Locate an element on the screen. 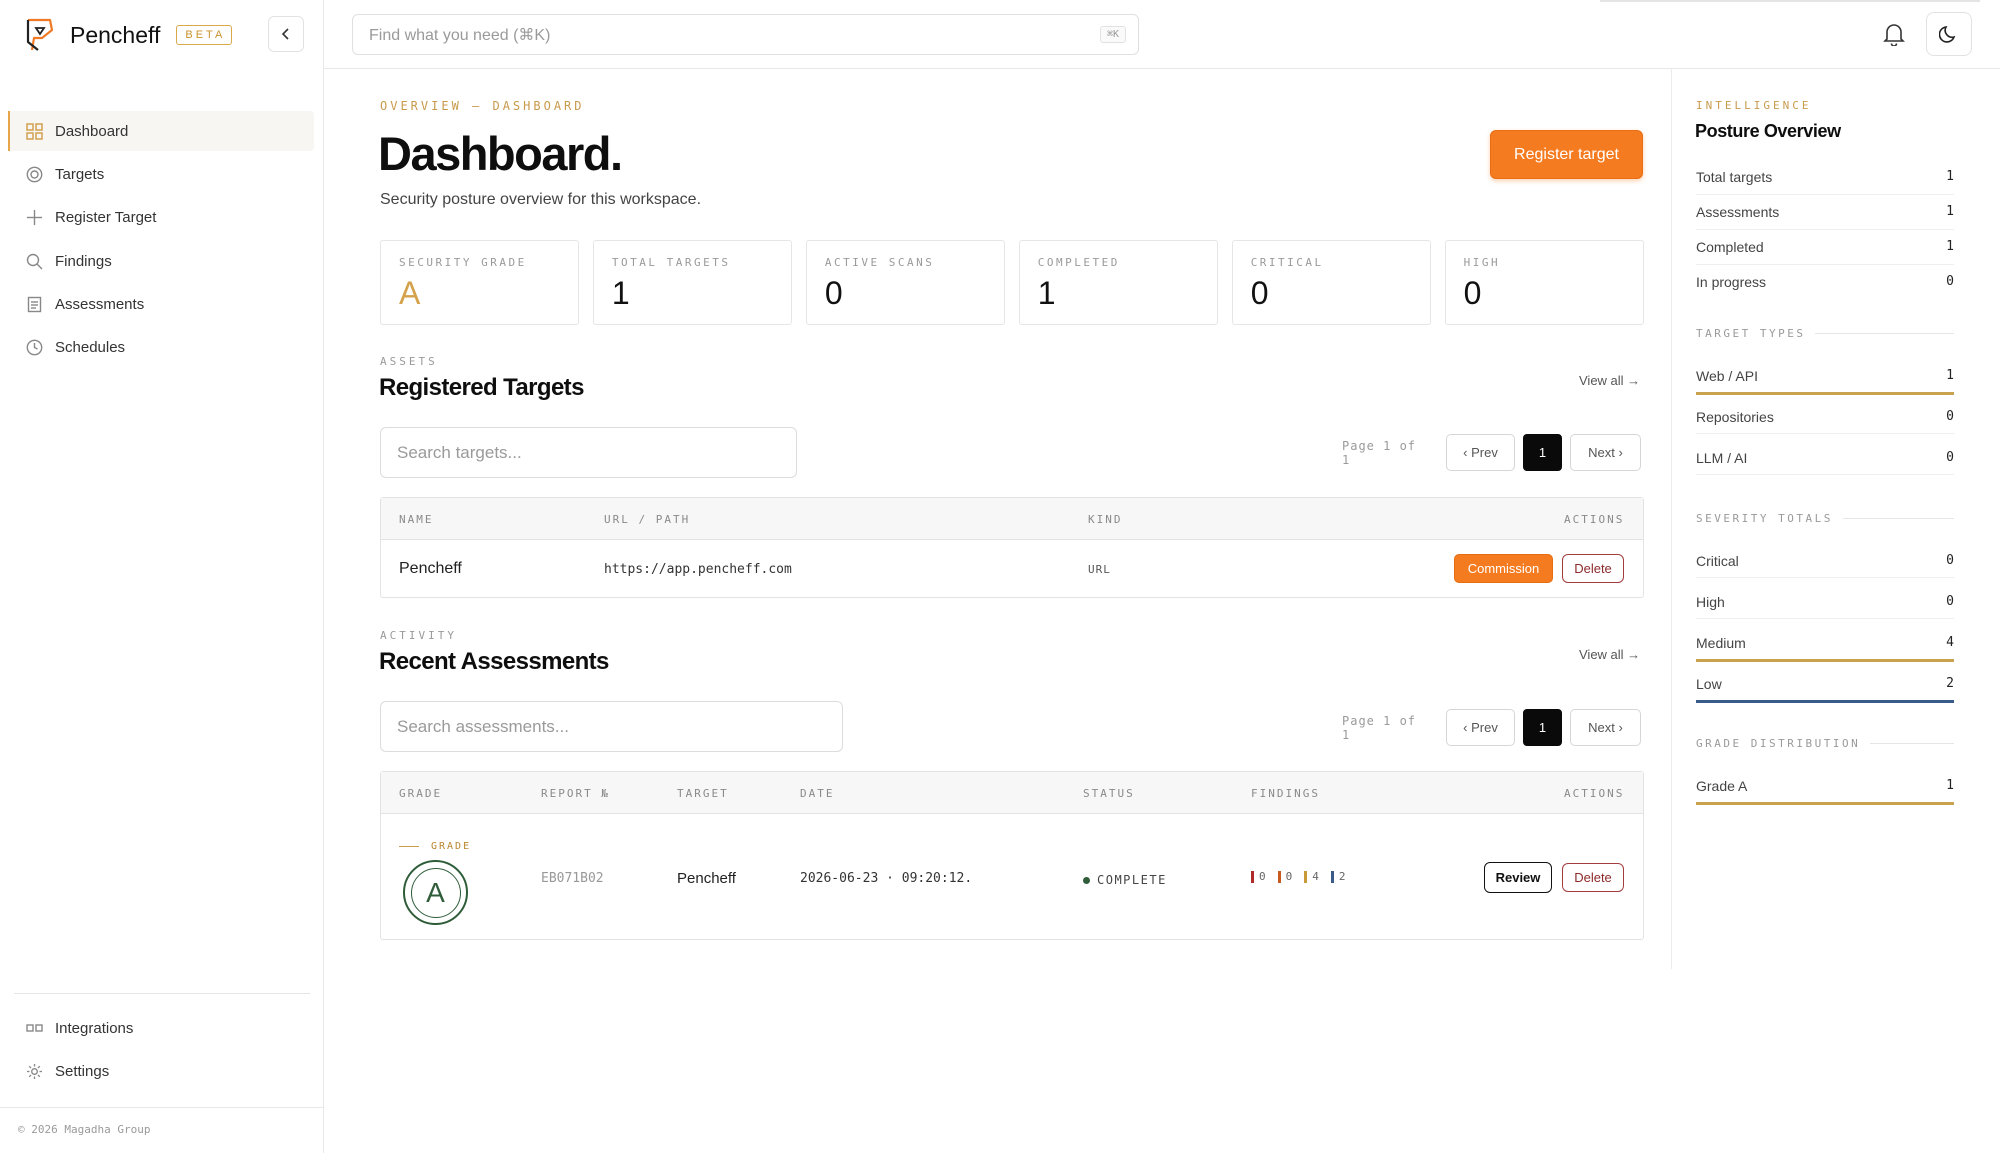 This screenshot has width=2000, height=1153. grade-caption: GRADE is located at coordinates (435, 846).